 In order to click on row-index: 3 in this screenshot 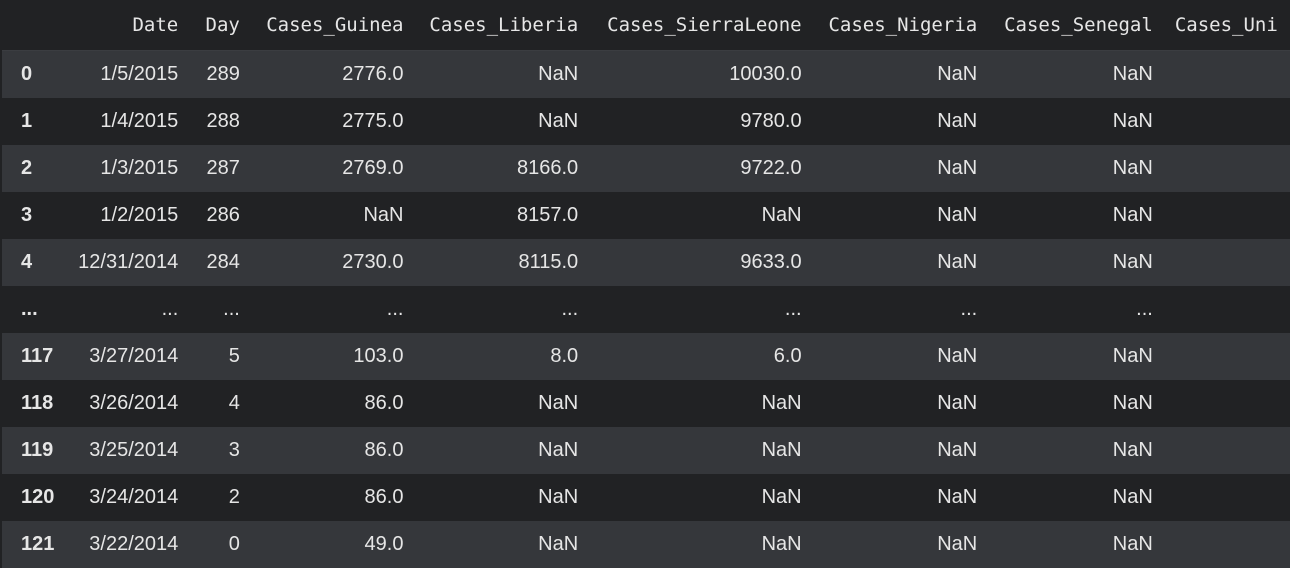, I will do `click(27, 214)`.